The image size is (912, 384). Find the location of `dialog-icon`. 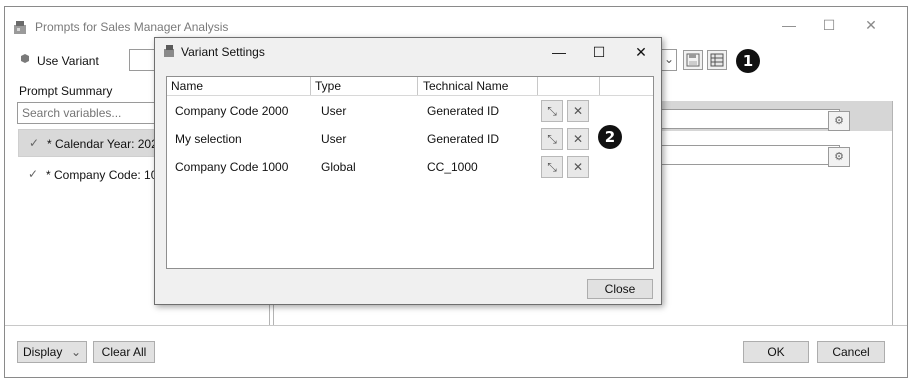

dialog-icon is located at coordinates (170, 51).